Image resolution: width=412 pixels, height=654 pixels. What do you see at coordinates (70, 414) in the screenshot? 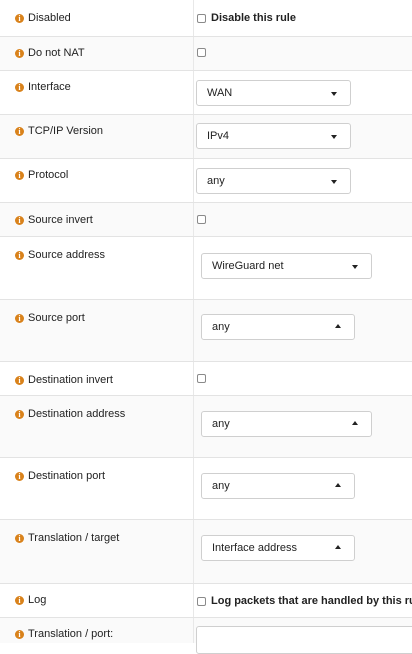
I see `label-destination-address: i Destination address` at bounding box center [70, 414].